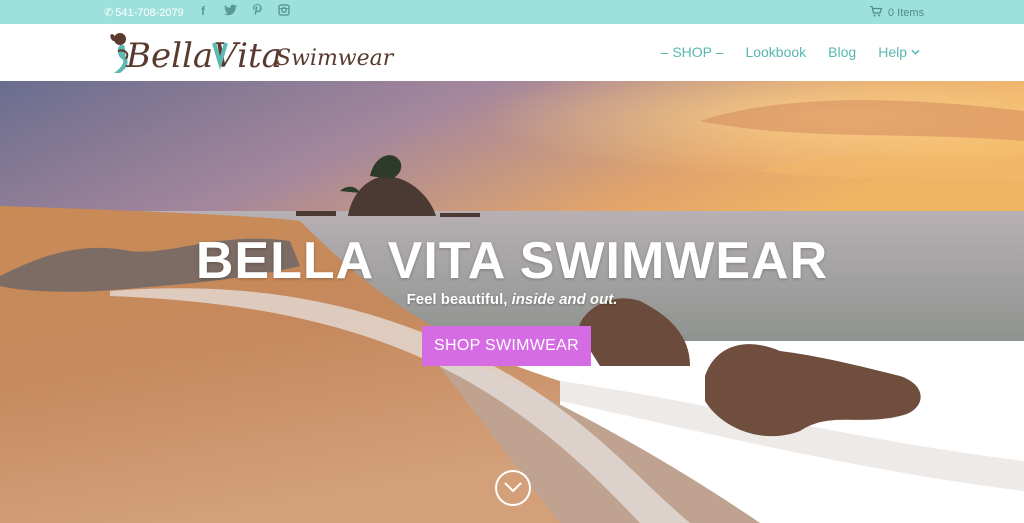 This screenshot has height=523, width=1024. What do you see at coordinates (459, 299) in the screenshot?
I see `hero-subtitle-plain: Feel beautiful,` at bounding box center [459, 299].